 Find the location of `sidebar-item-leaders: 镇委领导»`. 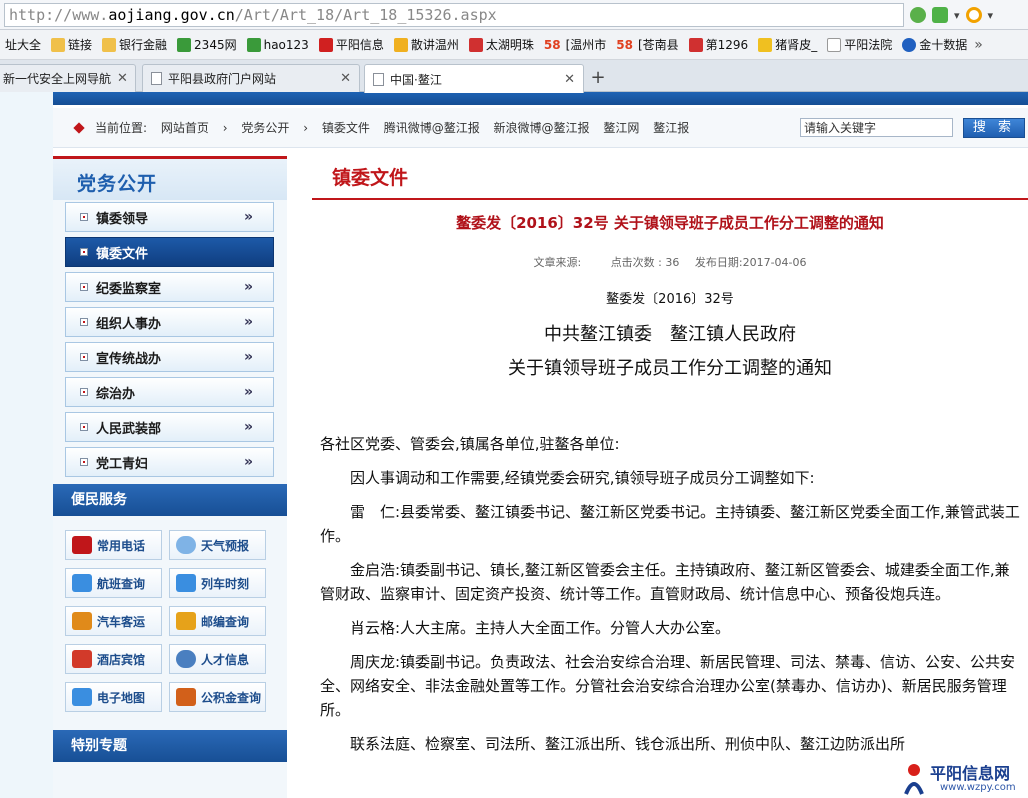

sidebar-item-leaders: 镇委领导» is located at coordinates (169, 217).